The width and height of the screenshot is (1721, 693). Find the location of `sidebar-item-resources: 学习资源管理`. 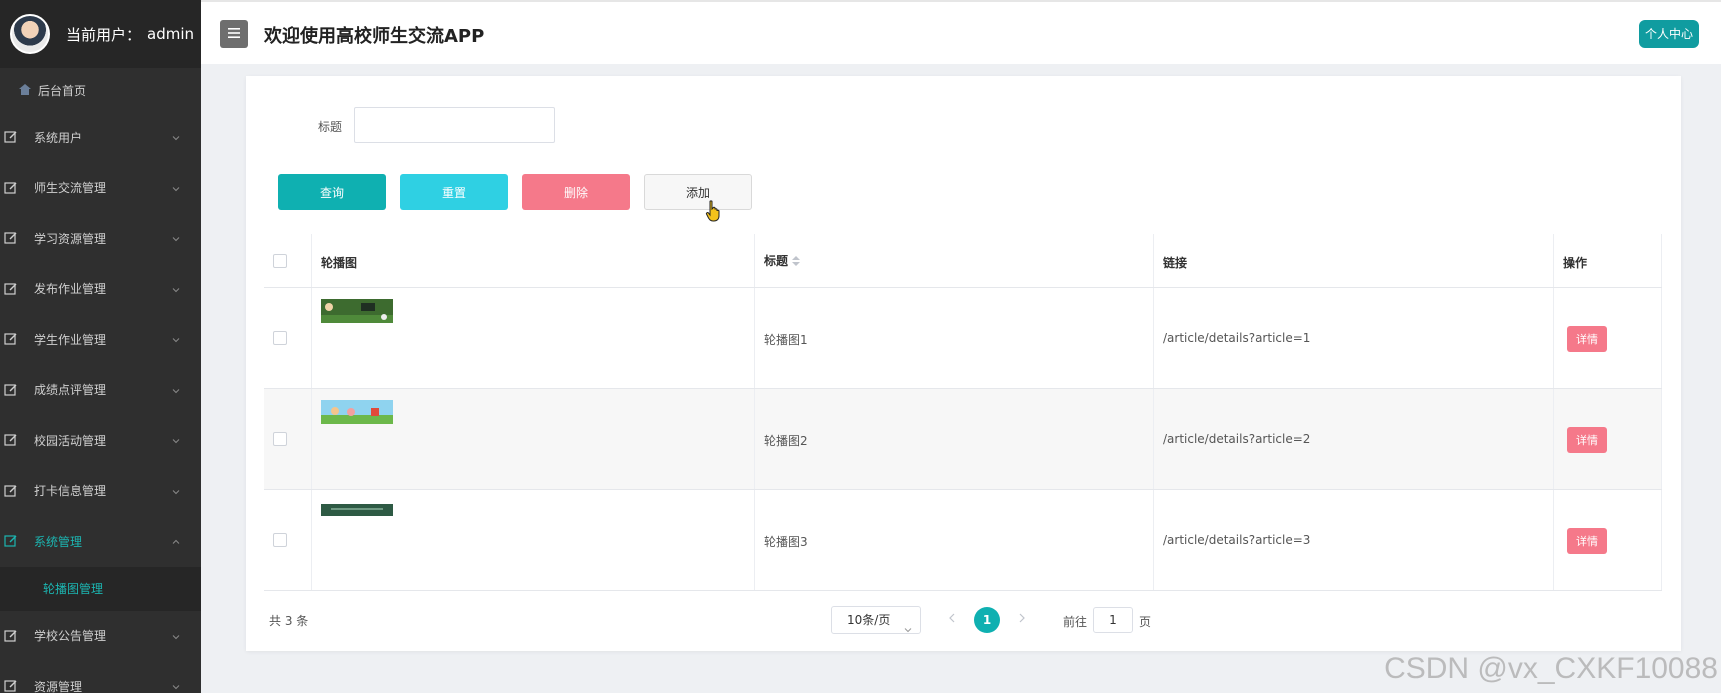

sidebar-item-resources: 学习资源管理 is located at coordinates (100, 238).